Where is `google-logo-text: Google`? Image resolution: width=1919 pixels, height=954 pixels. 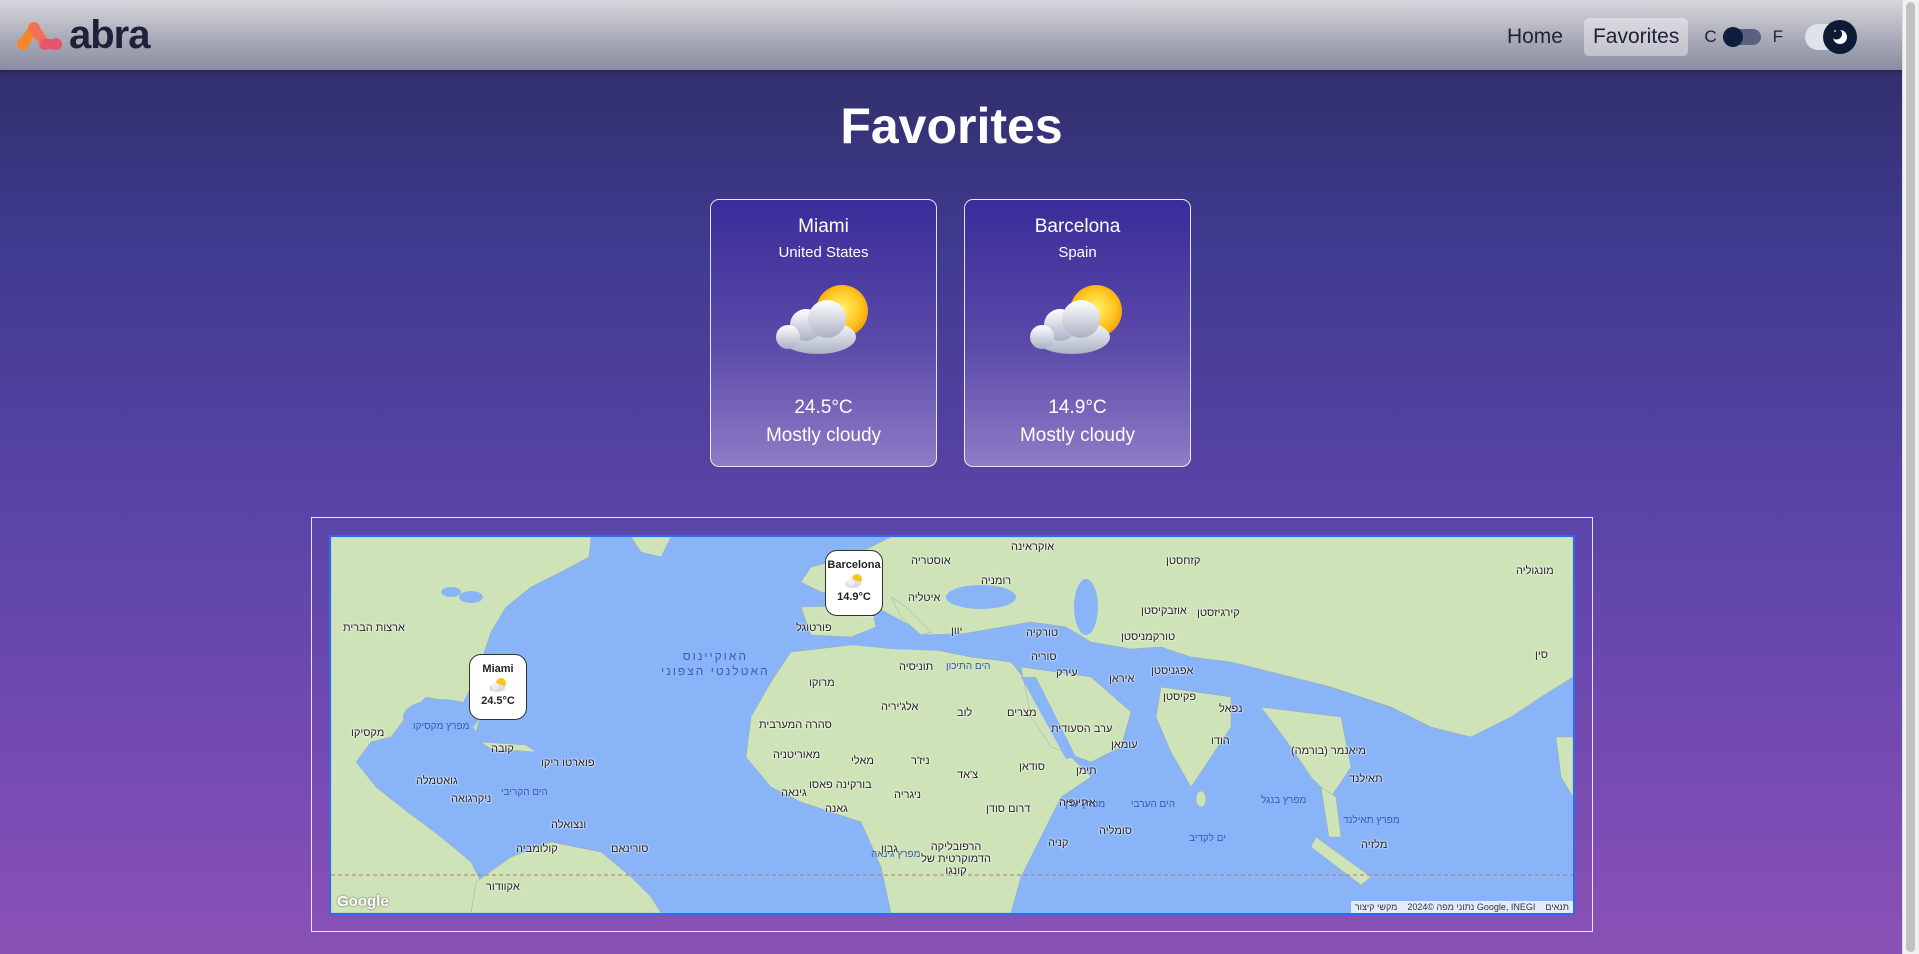
google-logo-text: Google is located at coordinates (363, 901).